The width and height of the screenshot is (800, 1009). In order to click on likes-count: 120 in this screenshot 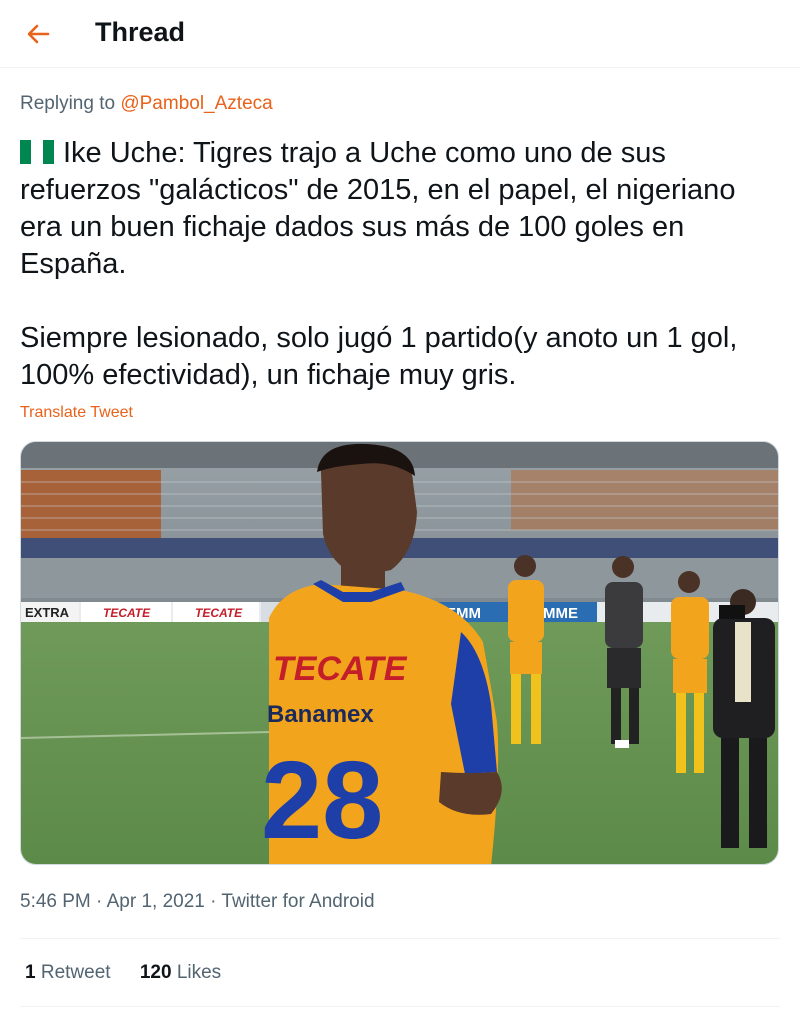, I will do `click(155, 972)`.